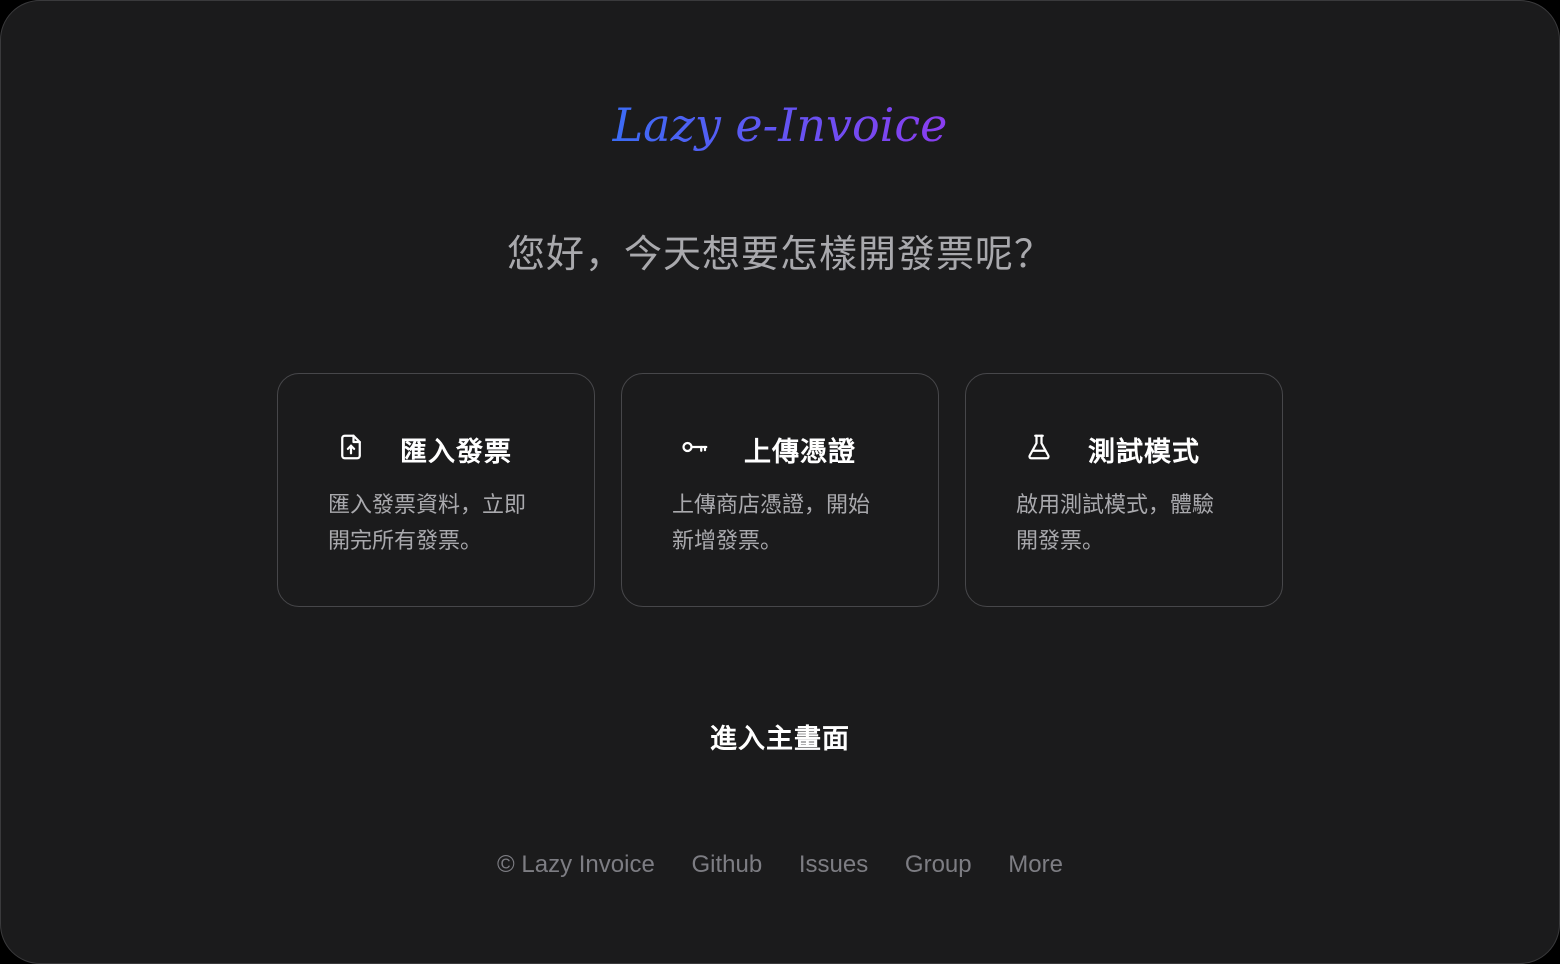 The width and height of the screenshot is (1560, 964). I want to click on issues-link: Issues, so click(833, 864).